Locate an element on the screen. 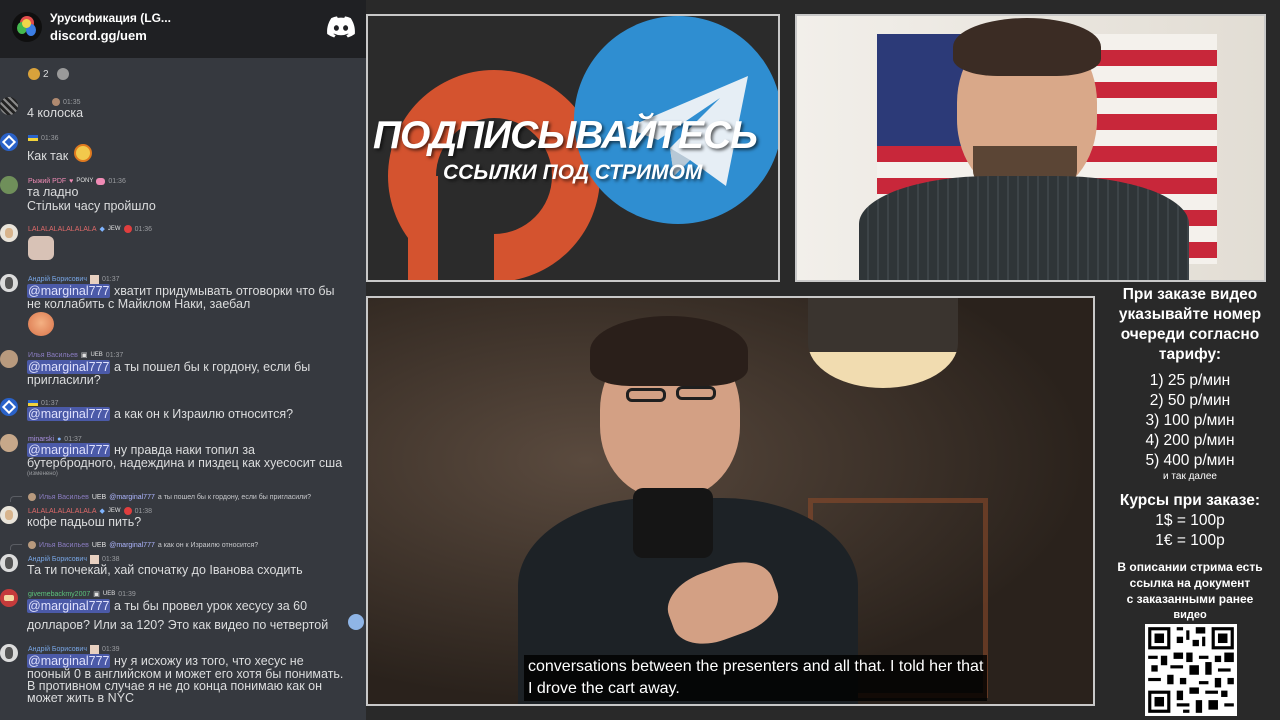 This screenshot has width=1280, height=720. tariff-more: и так далее is located at coordinates (1190, 476).